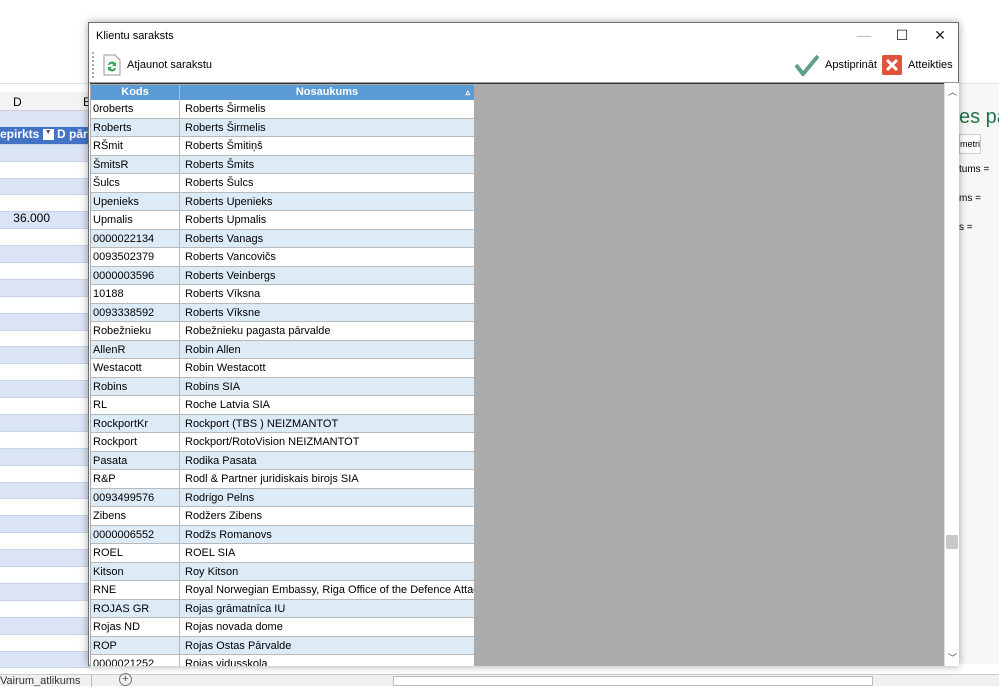  I want to click on table-row: 0000003596 Roberts Veinbergs, so click(282, 275).